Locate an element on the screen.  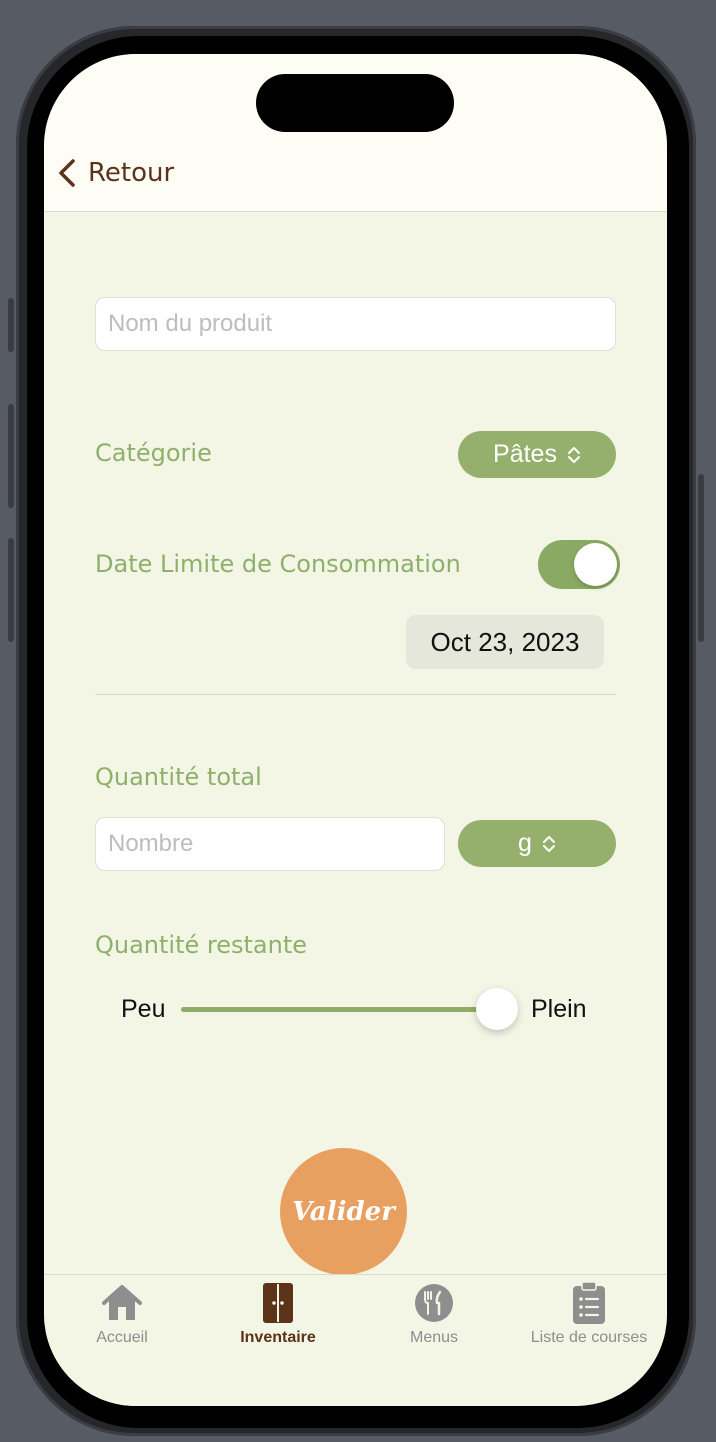
tab-menus: Menus is located at coordinates (434, 1314).